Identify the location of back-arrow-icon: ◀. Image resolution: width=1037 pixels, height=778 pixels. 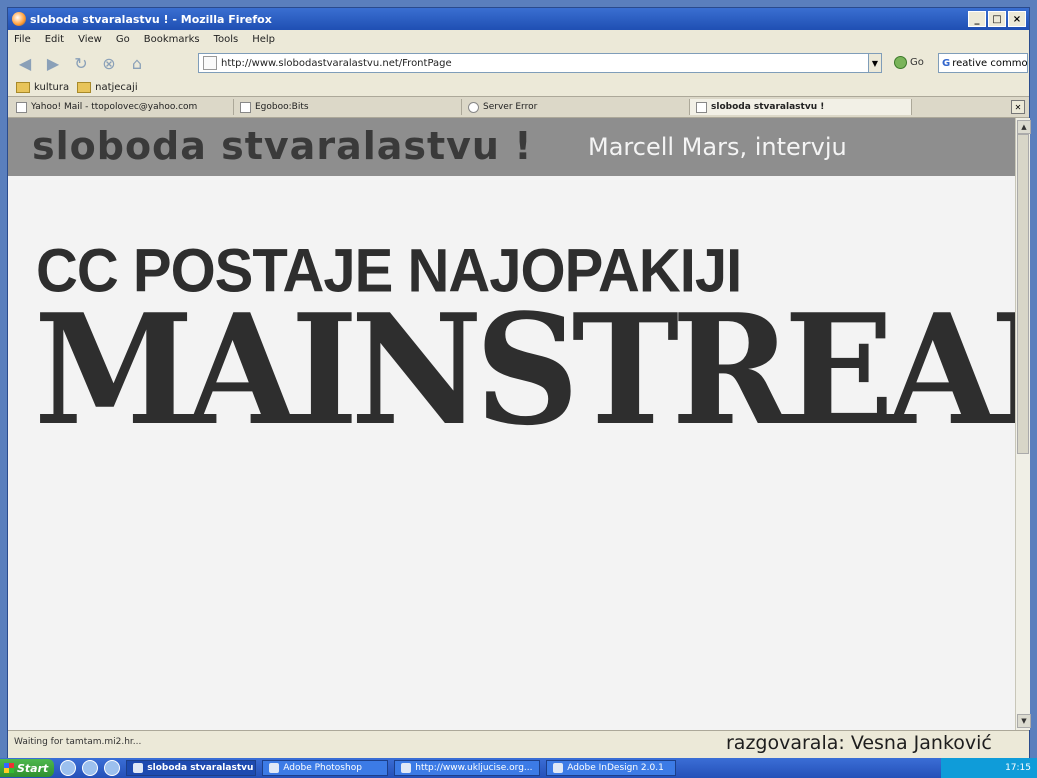
(25, 63).